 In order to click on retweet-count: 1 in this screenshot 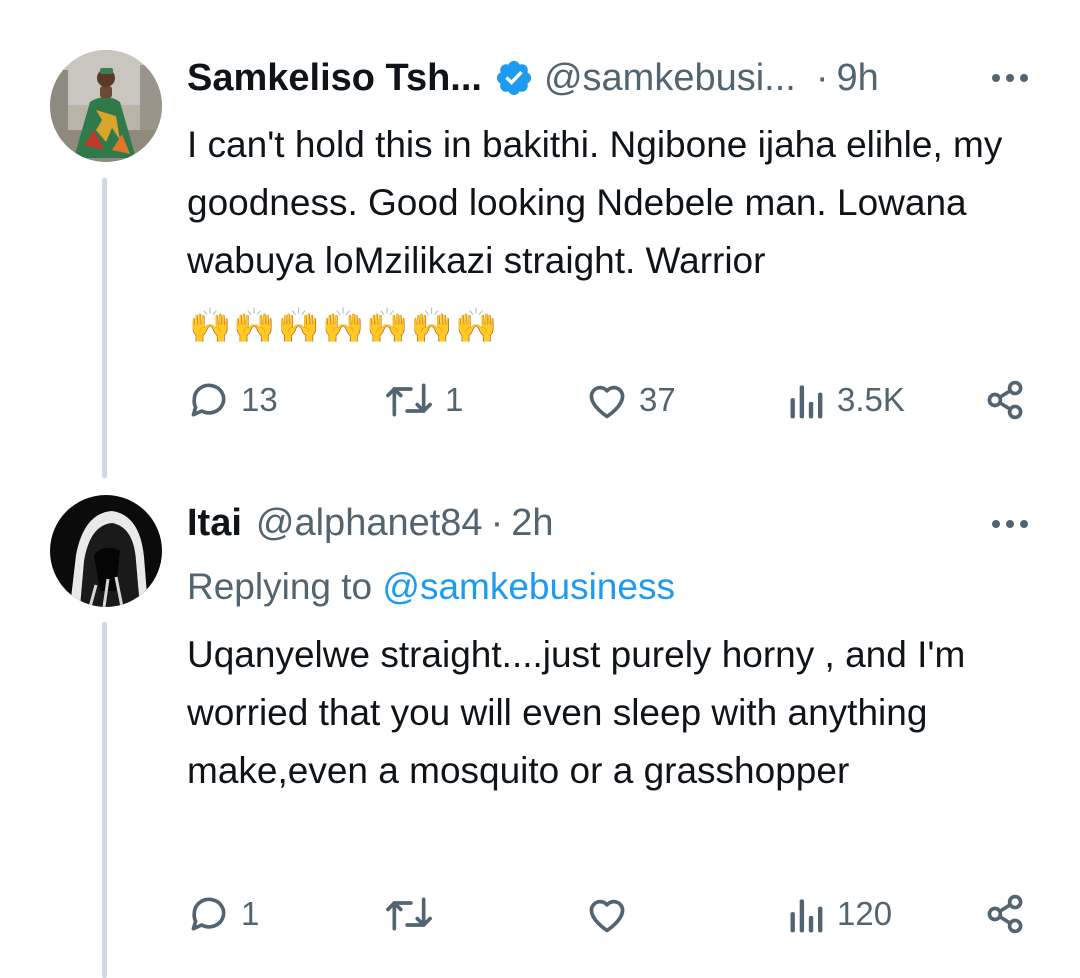, I will do `click(454, 399)`.